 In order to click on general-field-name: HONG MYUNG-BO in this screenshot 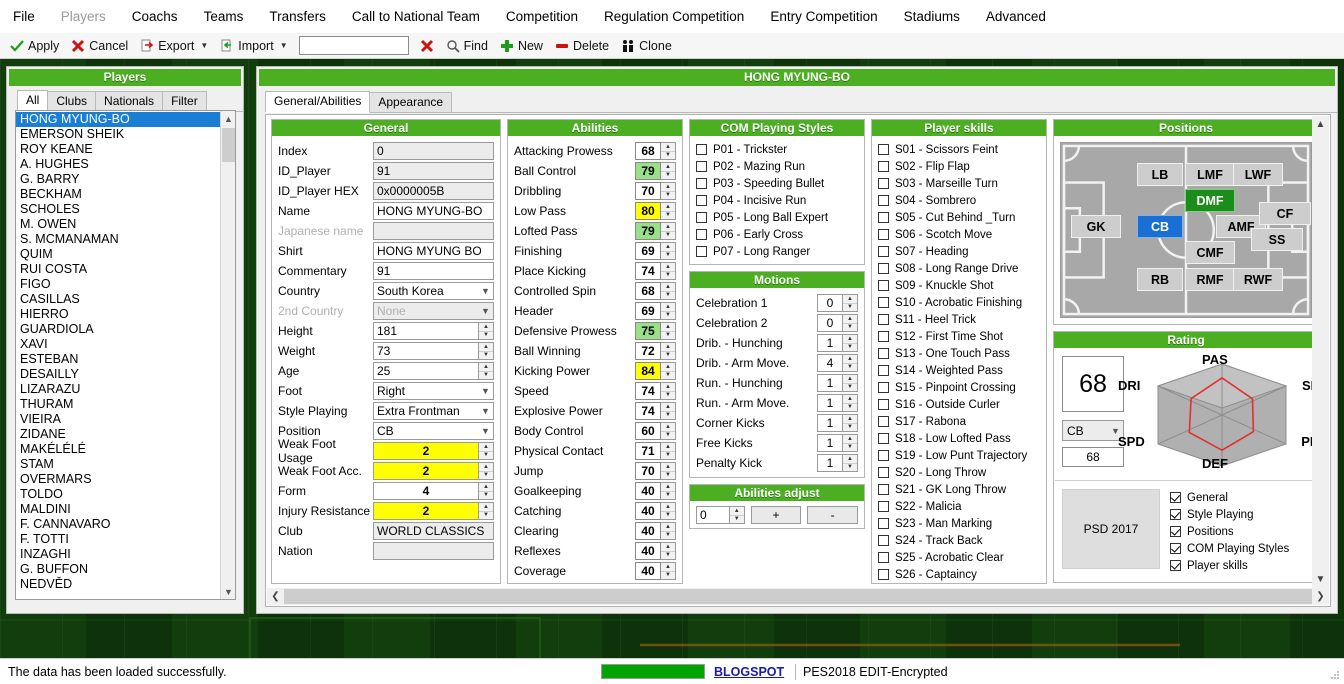, I will do `click(433, 211)`.